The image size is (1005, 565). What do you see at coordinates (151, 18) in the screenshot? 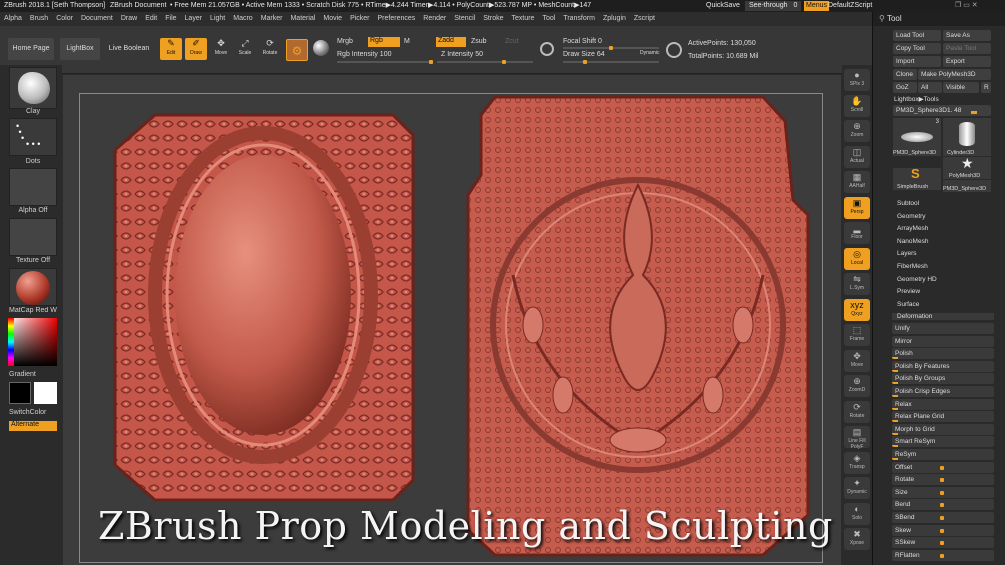
I see `menu-edit: Edit` at bounding box center [151, 18].